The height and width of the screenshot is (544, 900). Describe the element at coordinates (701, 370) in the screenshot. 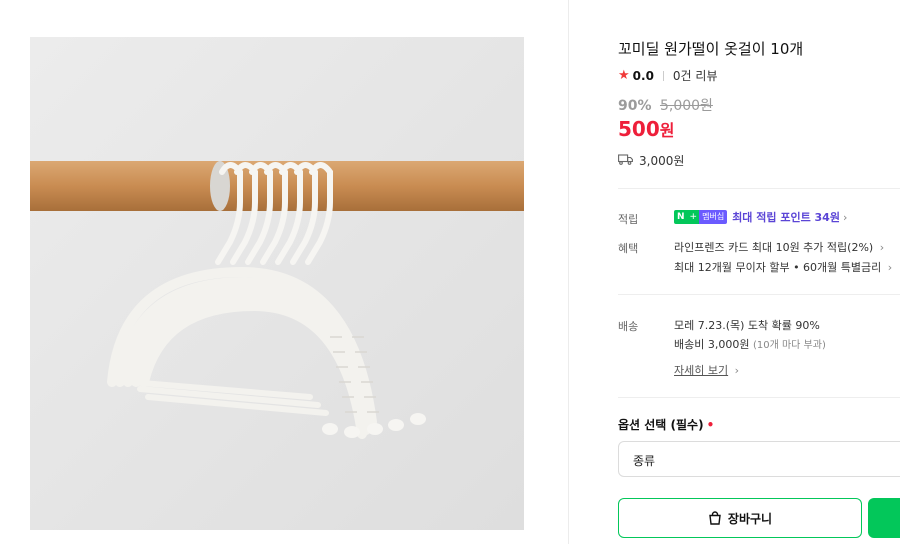

I see `details-link-text: 자세히 보기` at that location.